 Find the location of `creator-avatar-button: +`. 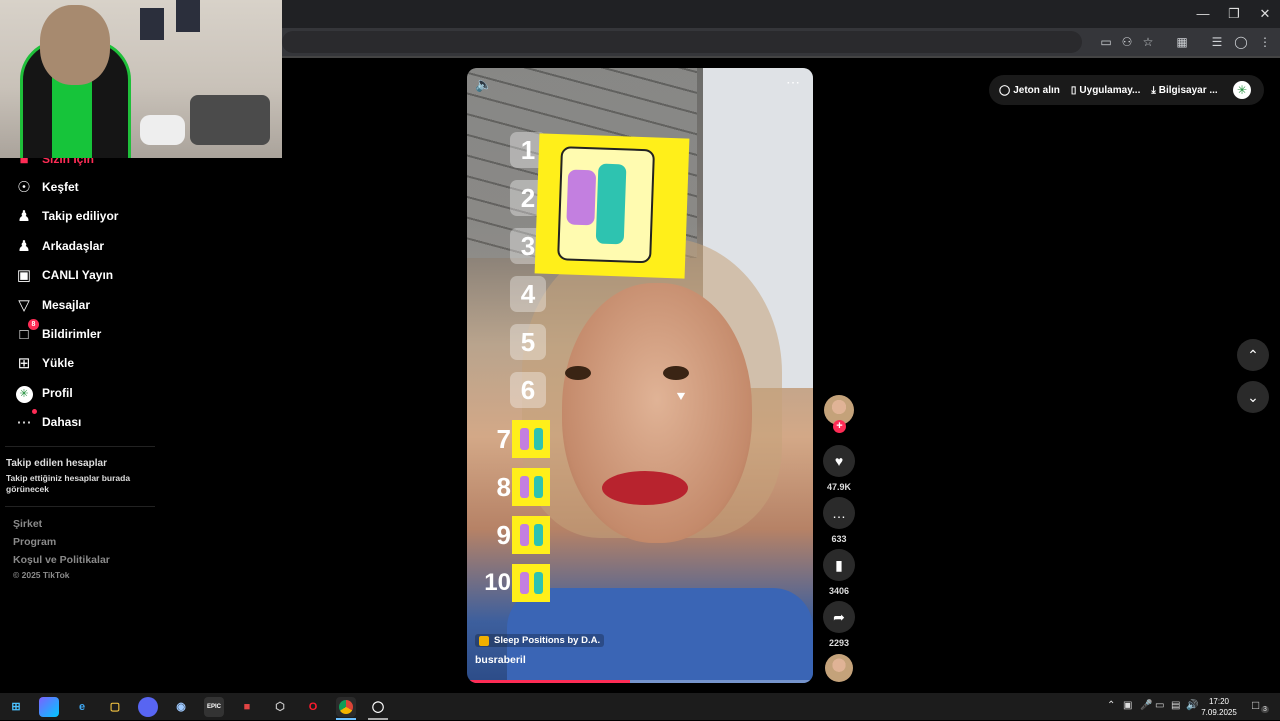

creator-avatar-button: + is located at coordinates (839, 414).